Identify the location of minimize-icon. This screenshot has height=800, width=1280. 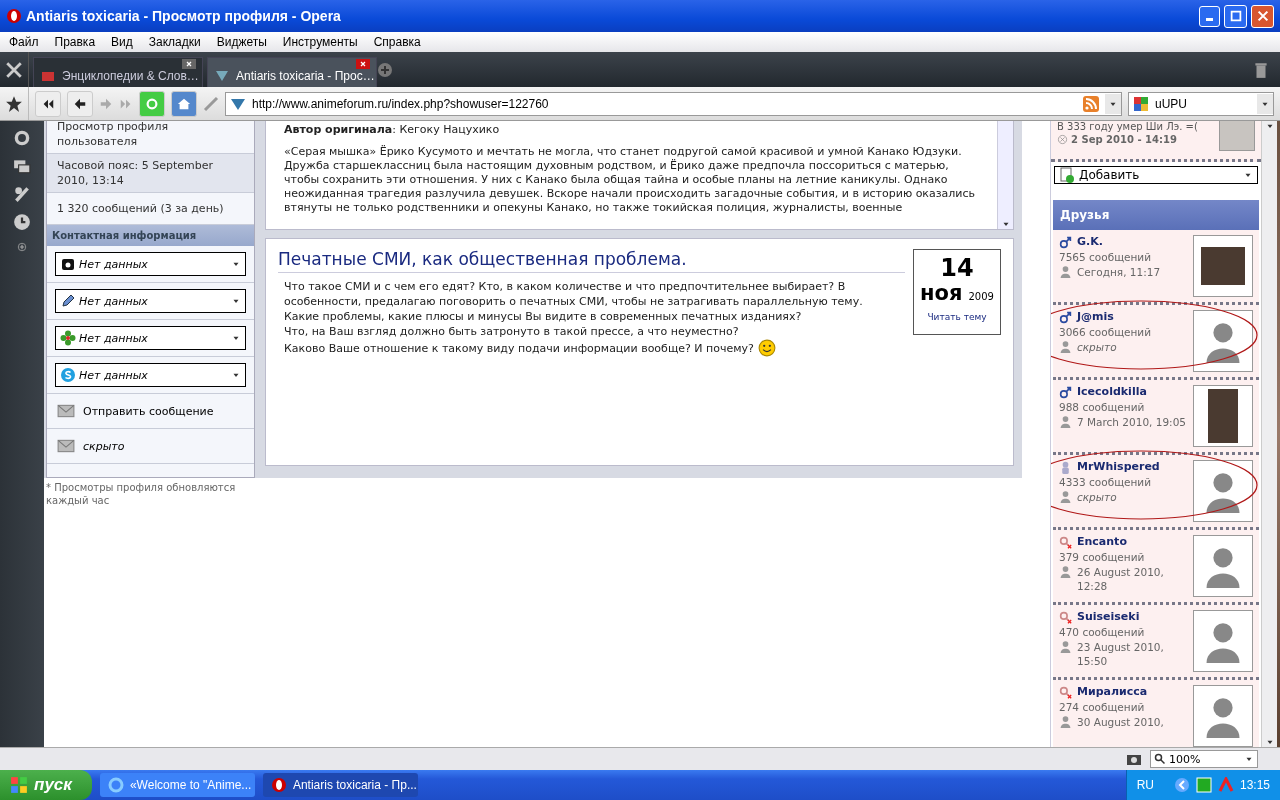
(1209, 19).